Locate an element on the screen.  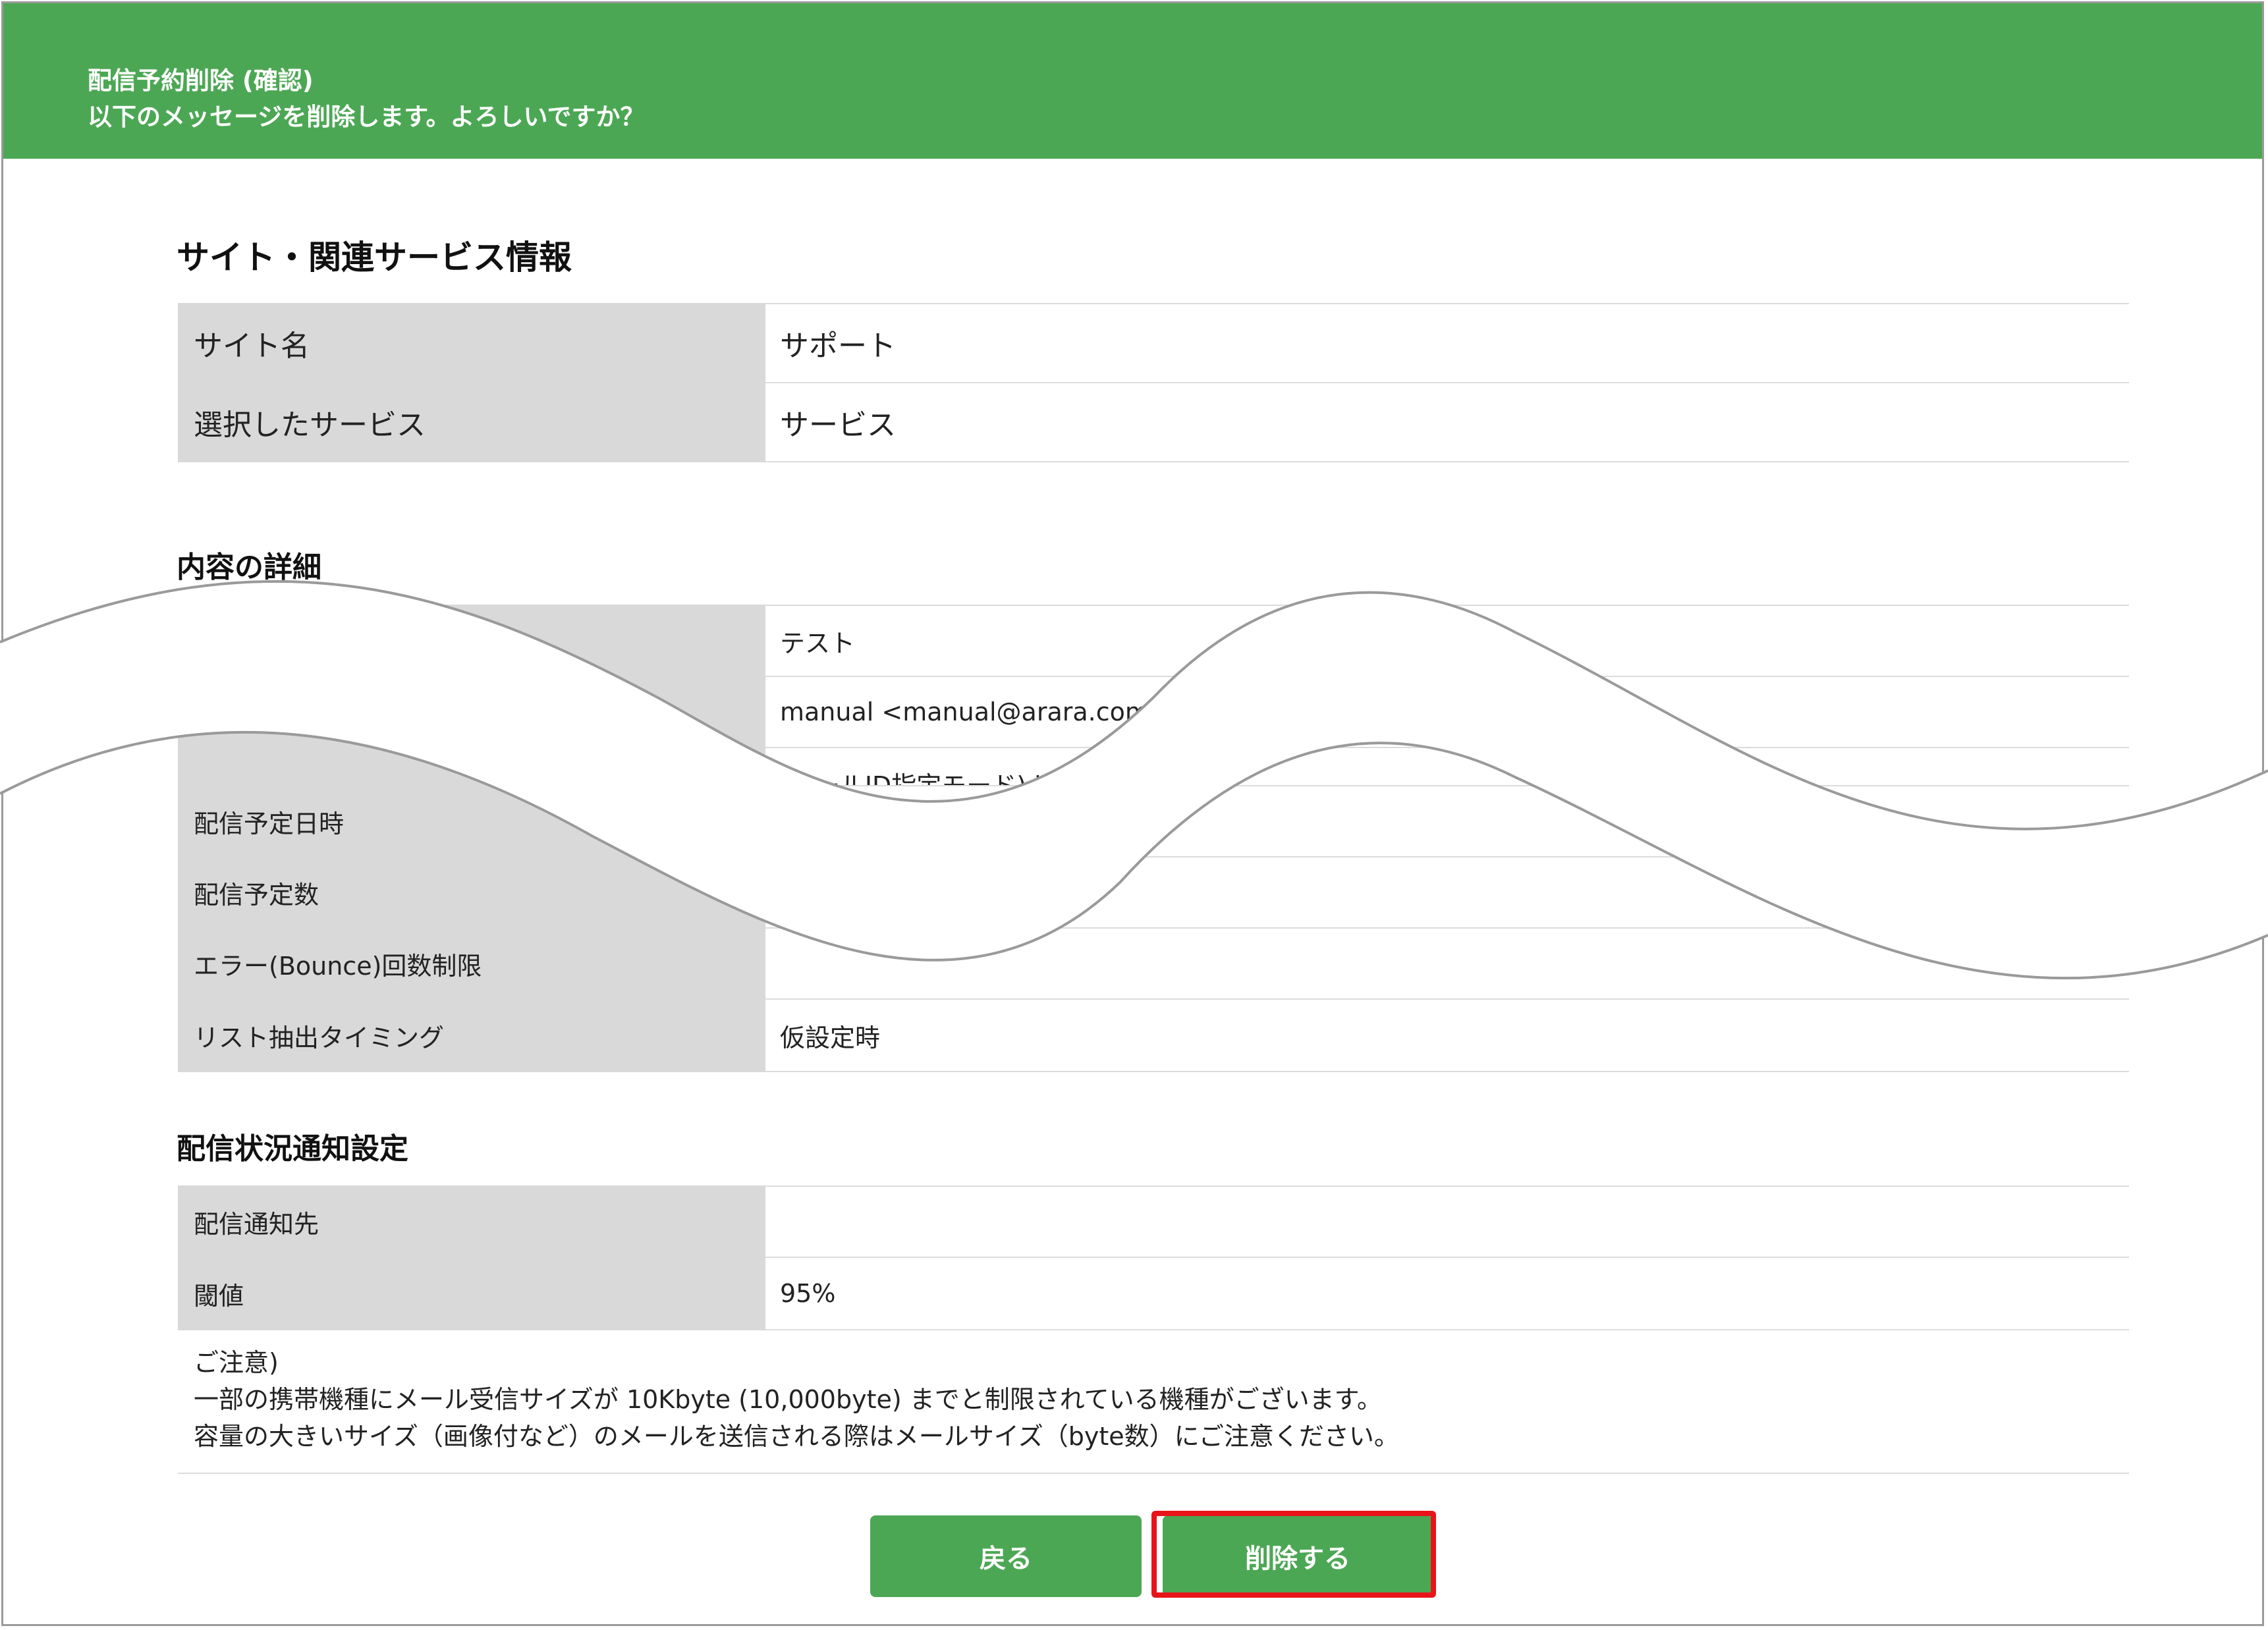
bounce-limit-value is located at coordinates (1447, 963).